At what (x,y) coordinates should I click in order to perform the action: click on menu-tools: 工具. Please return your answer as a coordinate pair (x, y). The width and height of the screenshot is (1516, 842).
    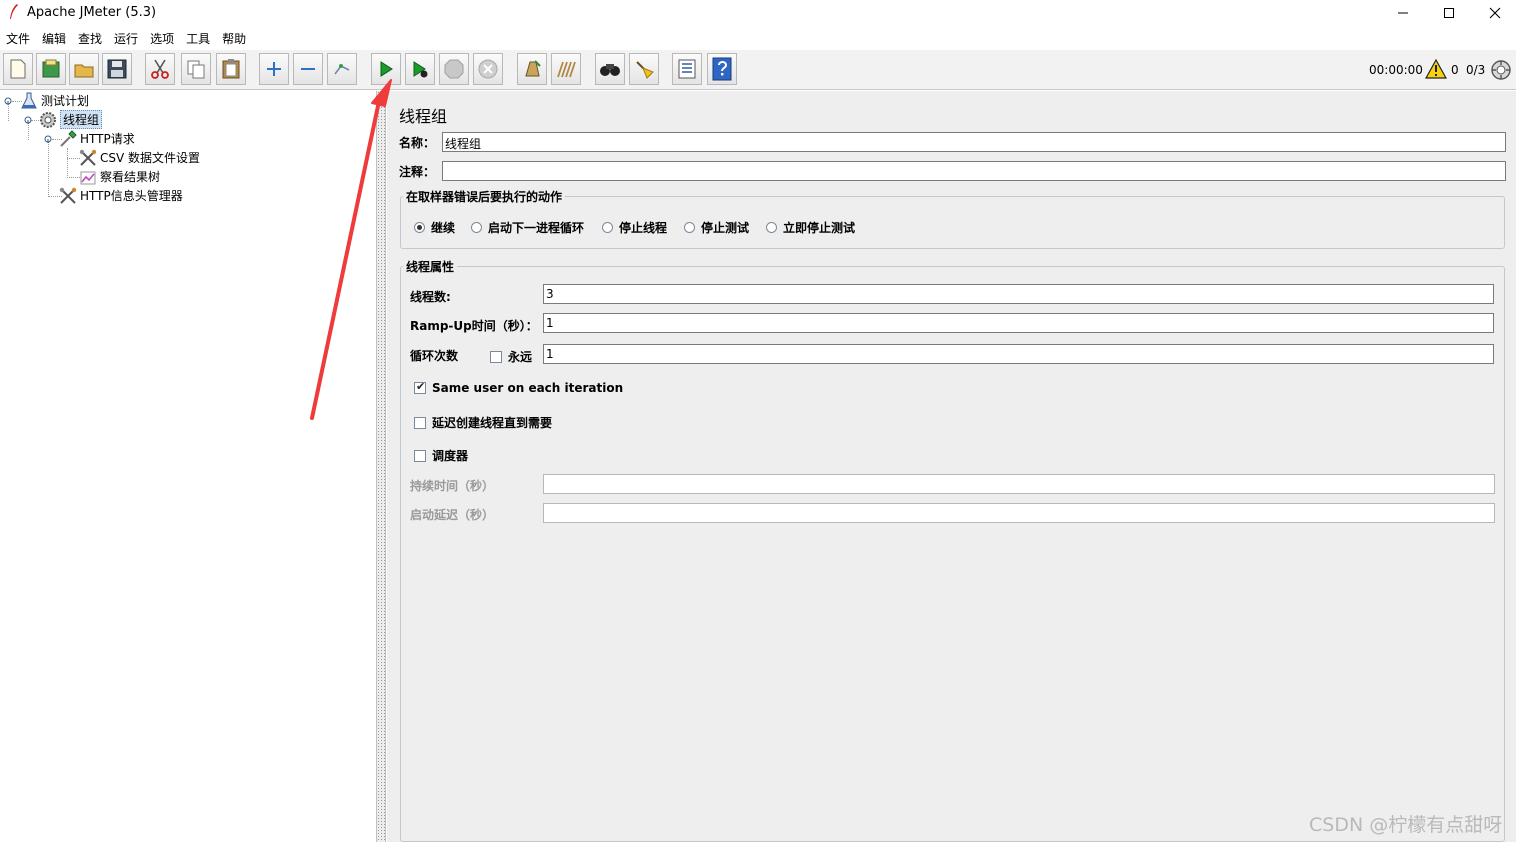
    Looking at the image, I should click on (198, 37).